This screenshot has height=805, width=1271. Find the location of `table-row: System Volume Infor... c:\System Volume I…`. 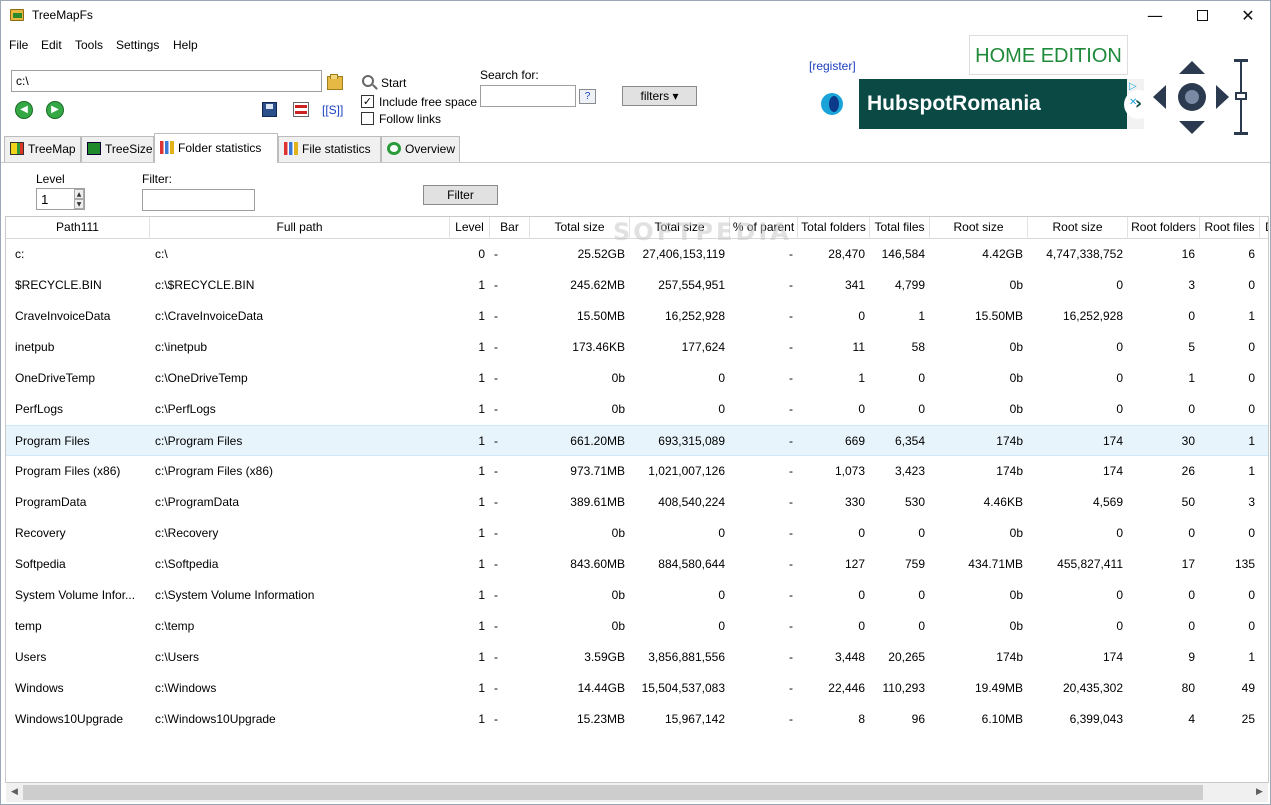

table-row: System Volume Infor... c:\System Volume I… is located at coordinates (637, 595).